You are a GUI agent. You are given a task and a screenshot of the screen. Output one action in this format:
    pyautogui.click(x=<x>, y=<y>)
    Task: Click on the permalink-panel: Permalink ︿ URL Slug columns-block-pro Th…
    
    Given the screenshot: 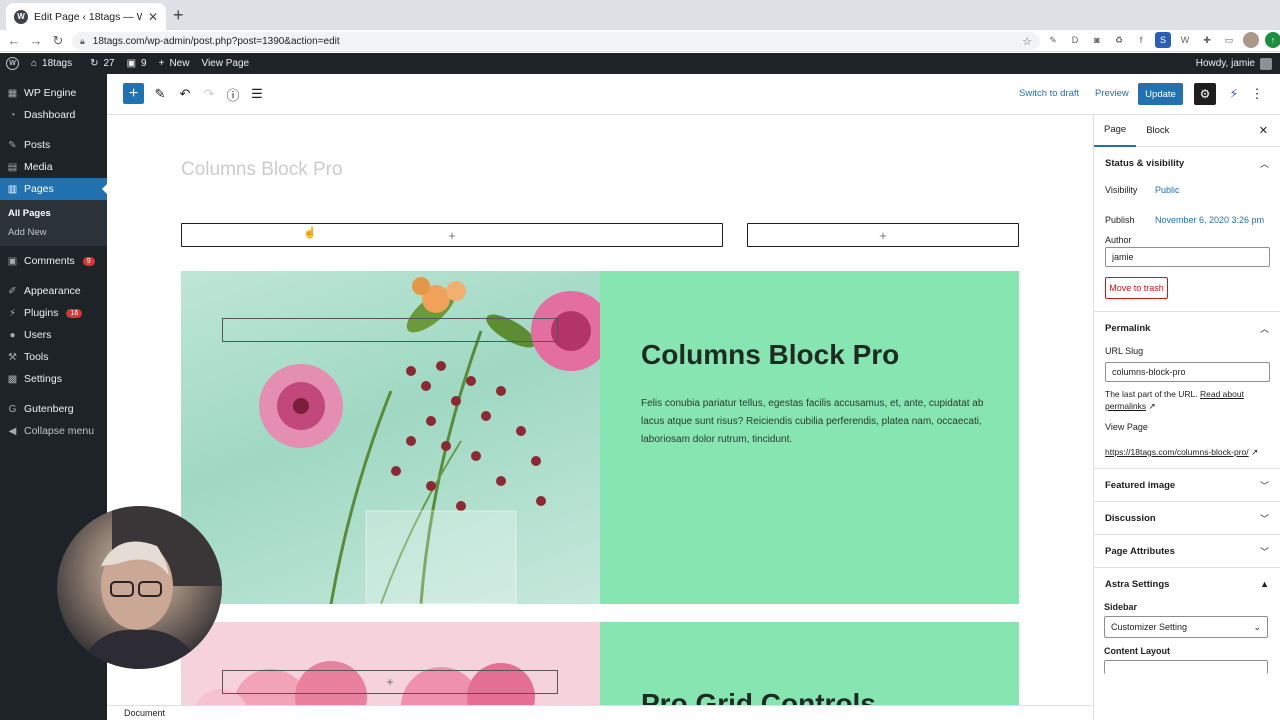 What is the action you would take?
    pyautogui.click(x=1187, y=390)
    